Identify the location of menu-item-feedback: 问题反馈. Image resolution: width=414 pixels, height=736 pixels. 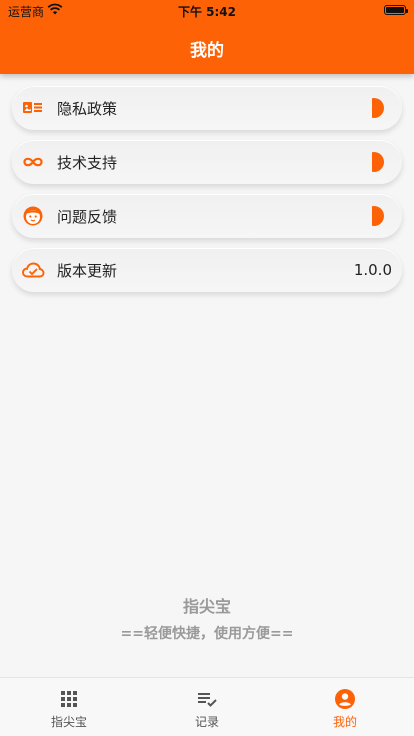
(207, 216).